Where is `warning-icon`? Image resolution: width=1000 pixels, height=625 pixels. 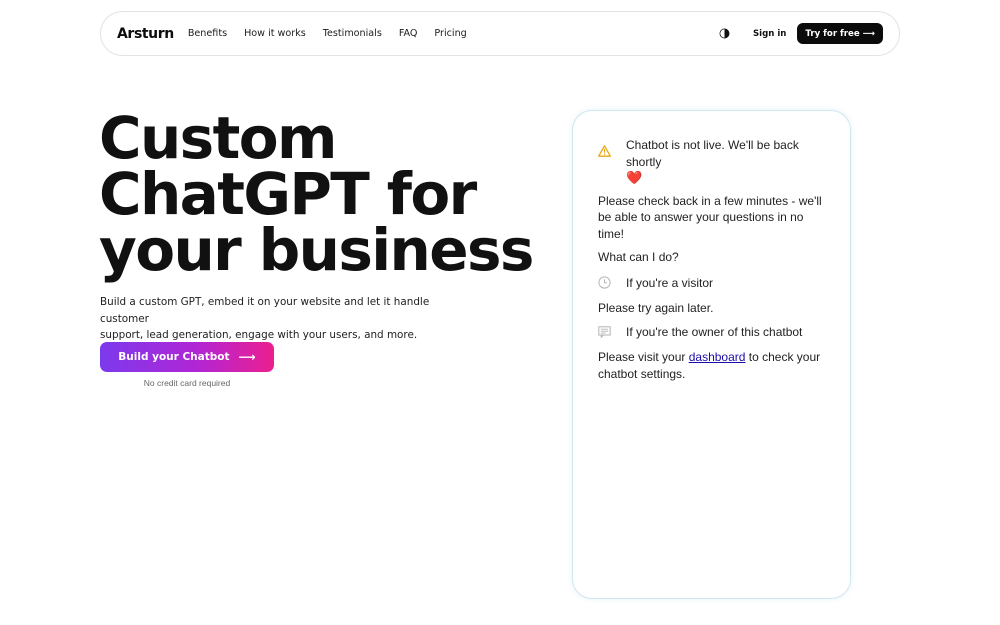 warning-icon is located at coordinates (612, 147).